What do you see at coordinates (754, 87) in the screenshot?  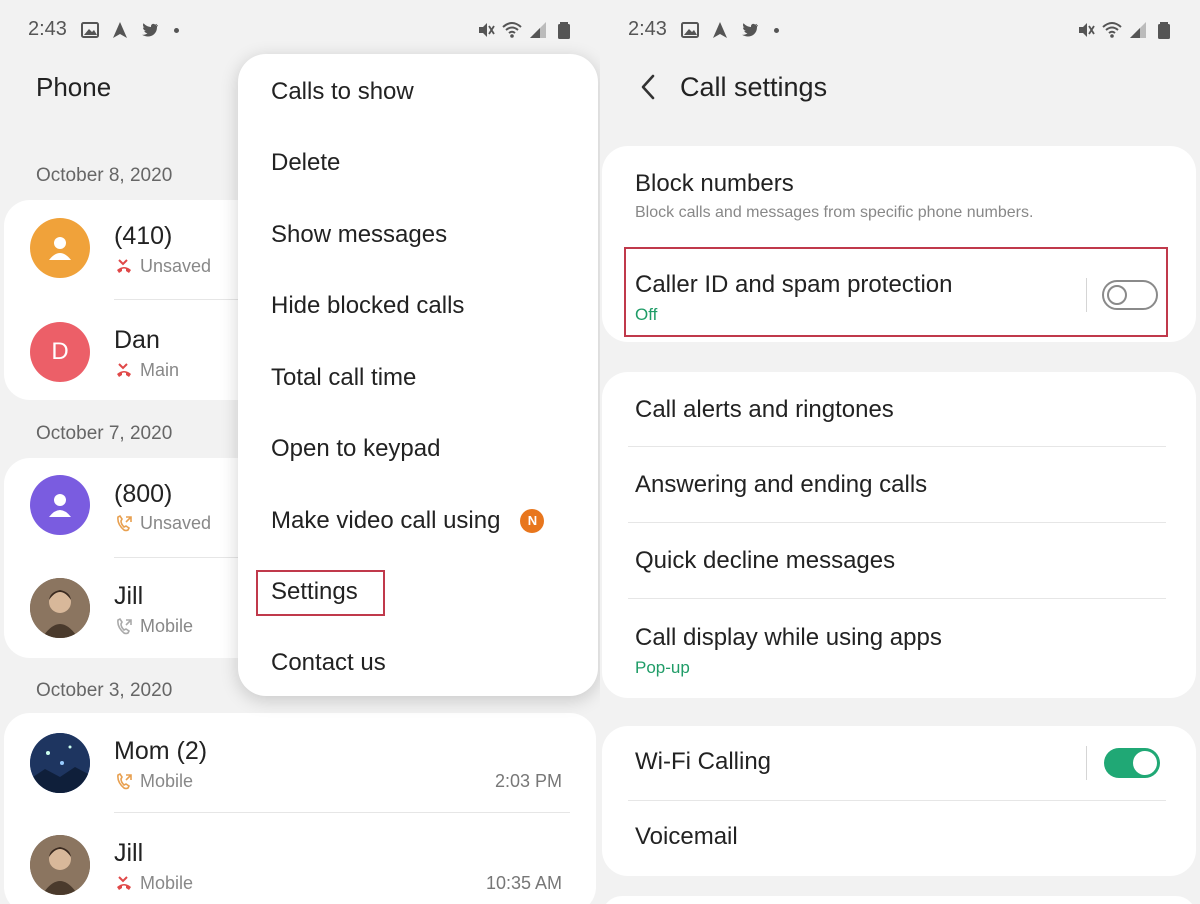 I see `page-title: Call settings` at bounding box center [754, 87].